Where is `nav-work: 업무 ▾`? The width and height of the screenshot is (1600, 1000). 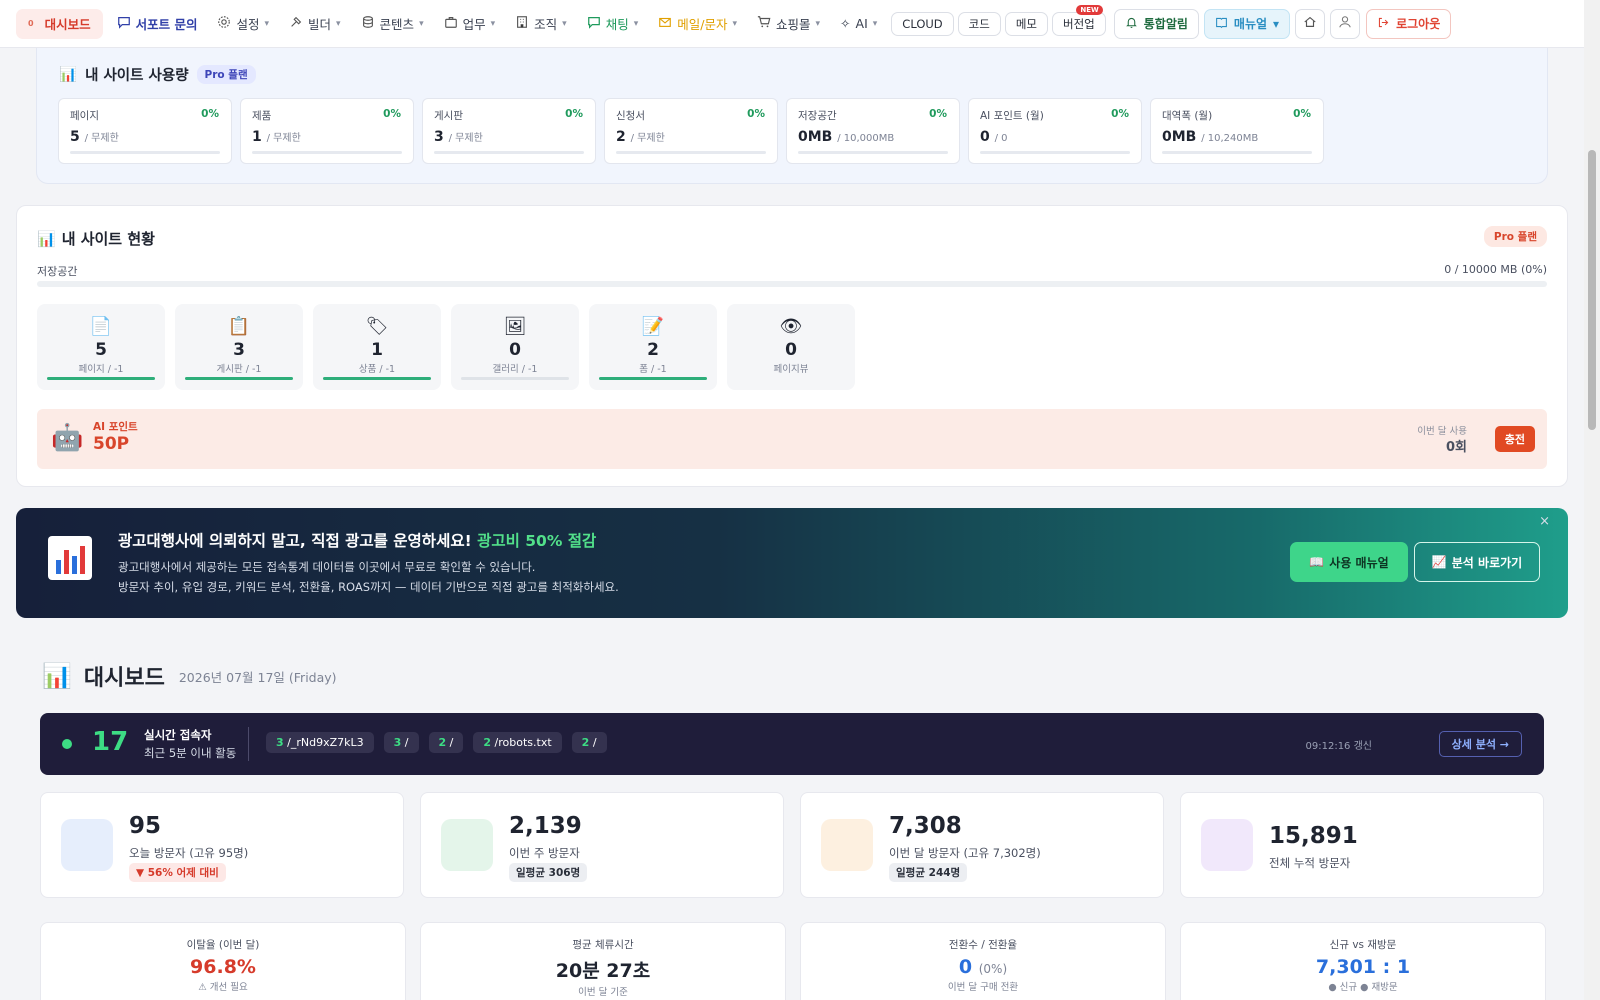 nav-work: 업무 ▾ is located at coordinates (470, 24).